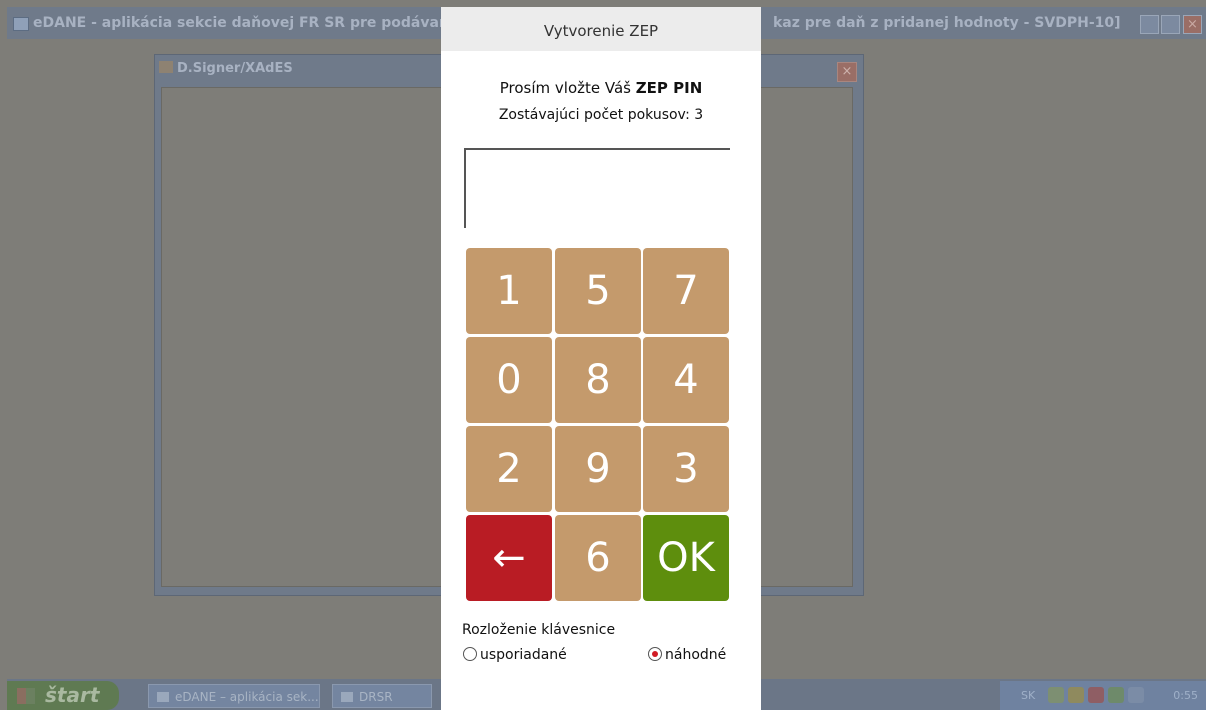 The image size is (1206, 710). What do you see at coordinates (1136, 695) in the screenshot?
I see `speaker-icon` at bounding box center [1136, 695].